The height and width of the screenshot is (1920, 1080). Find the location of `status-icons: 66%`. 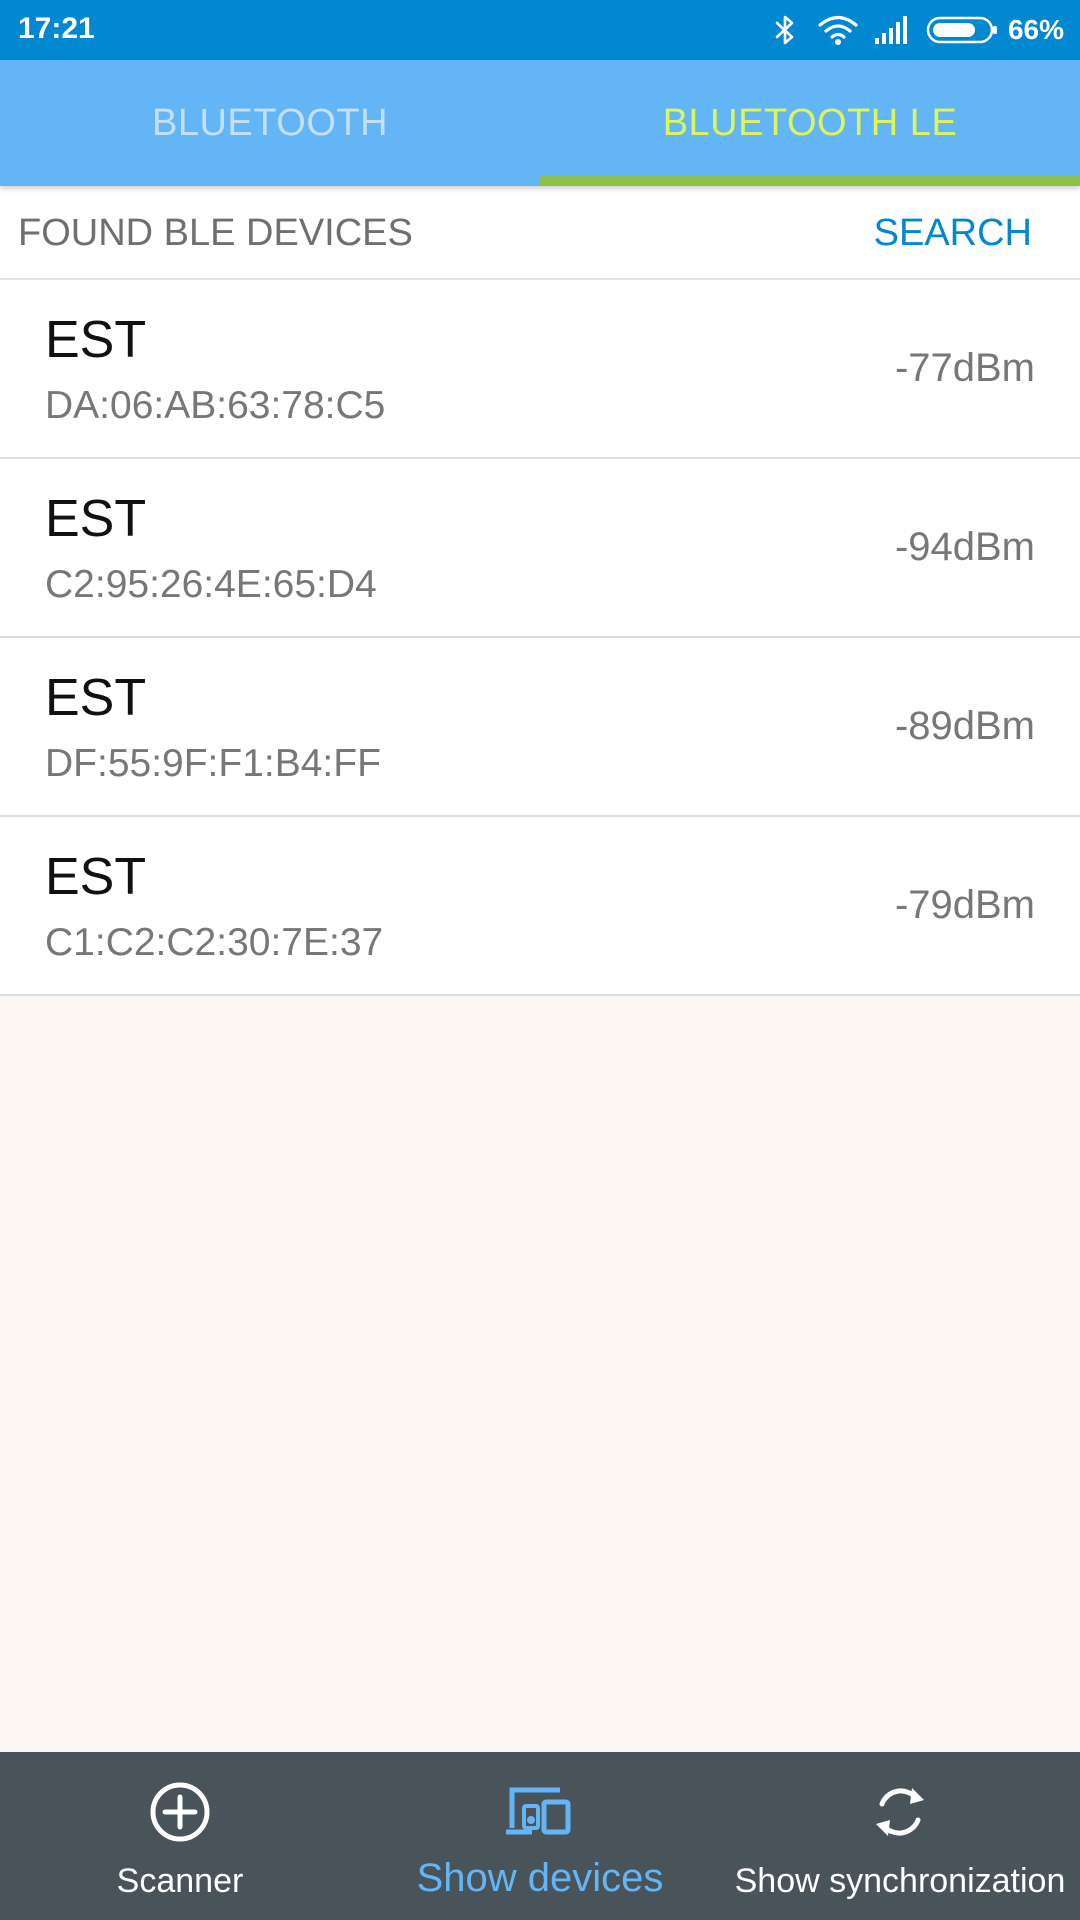

status-icons: 66% is located at coordinates (919, 30).